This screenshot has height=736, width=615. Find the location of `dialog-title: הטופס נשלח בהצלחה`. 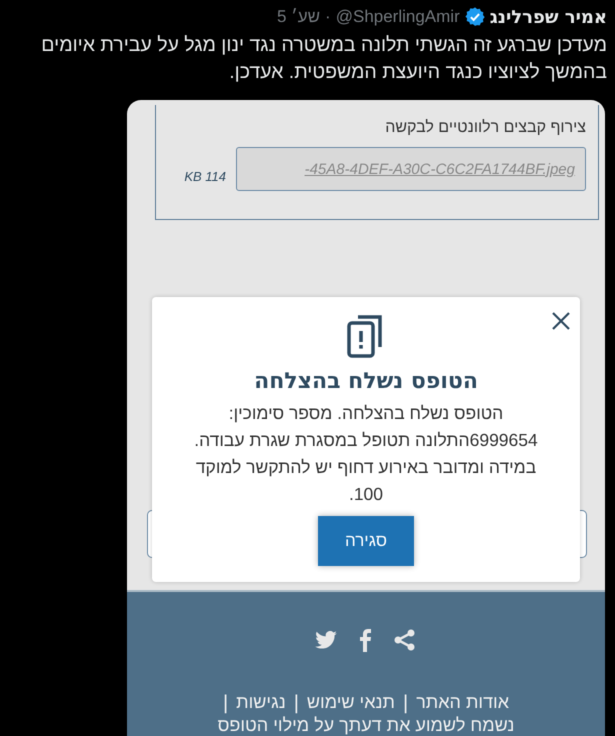

dialog-title: הטופס נשלח בהצלחה is located at coordinates (366, 381).